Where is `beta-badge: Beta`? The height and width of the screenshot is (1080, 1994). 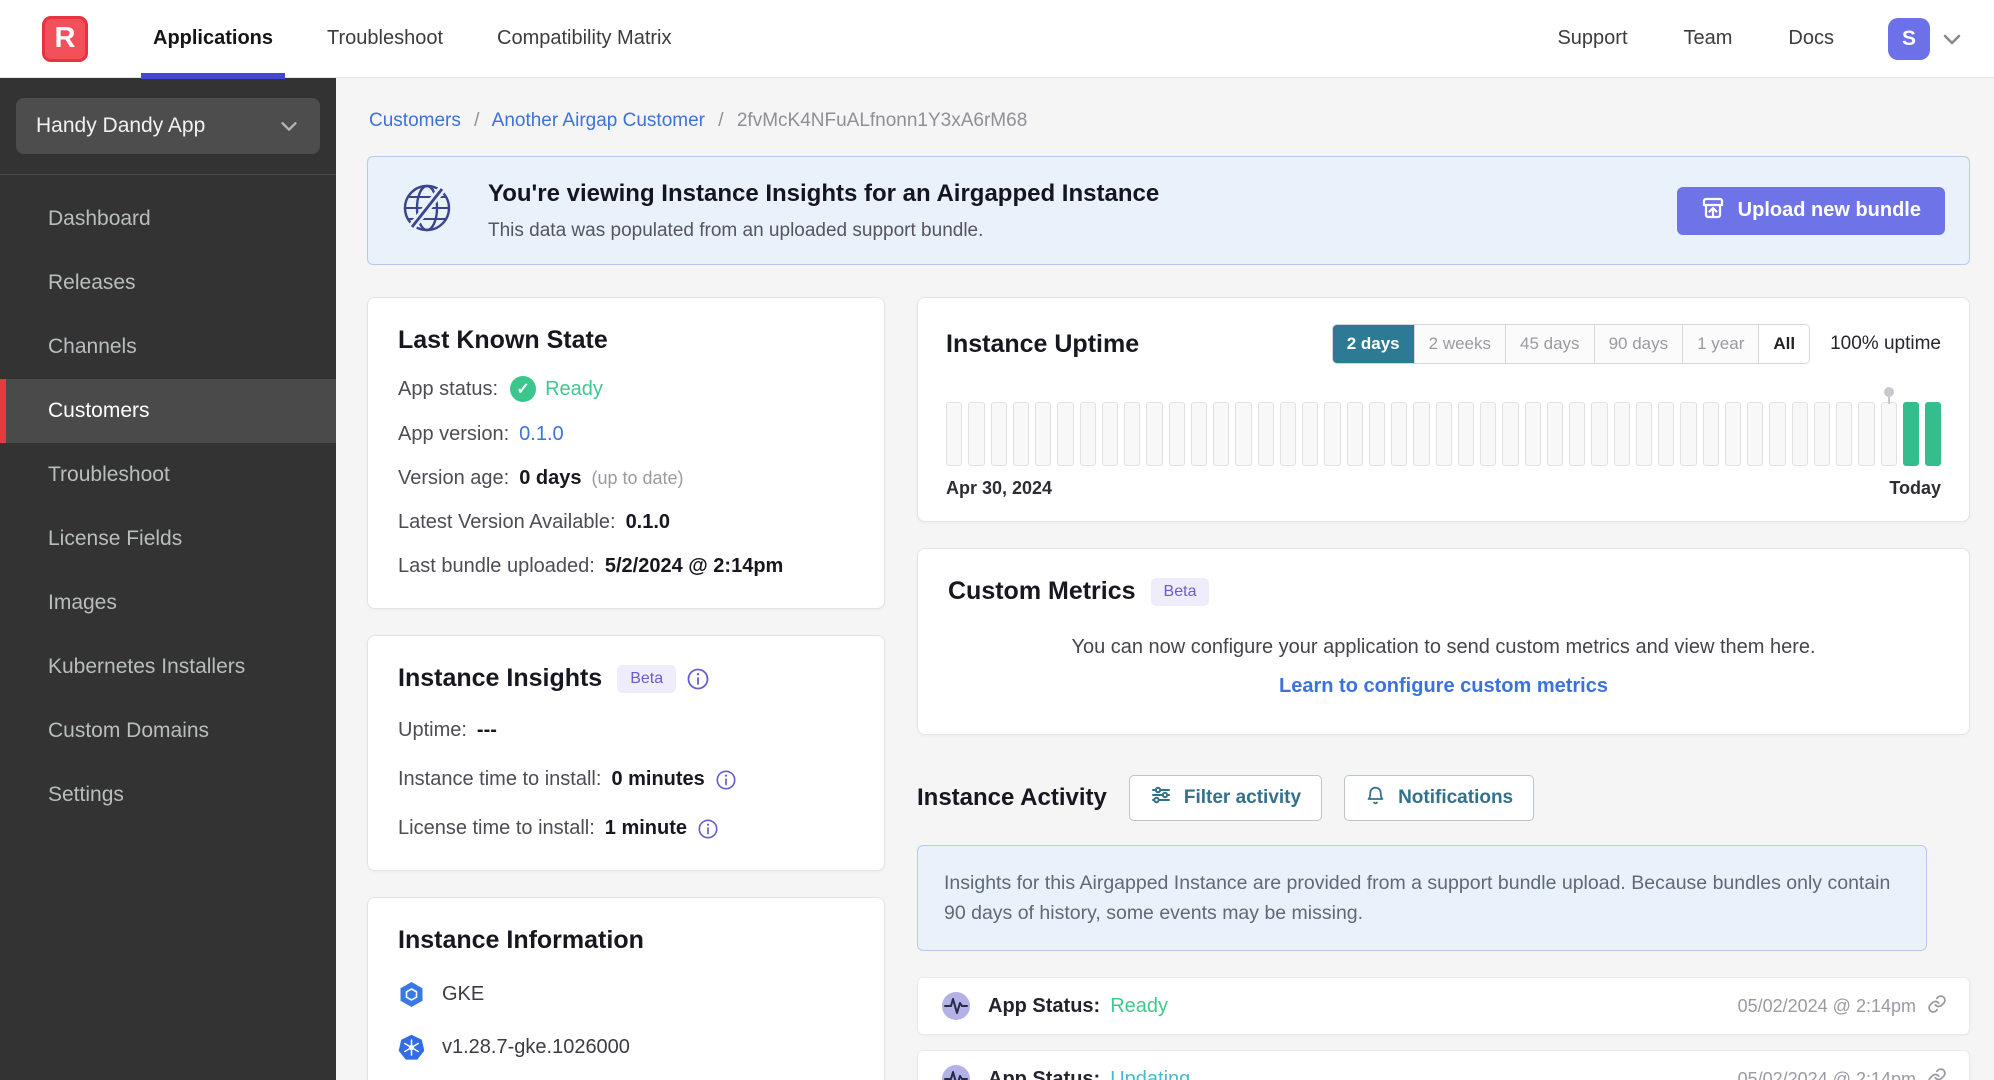 beta-badge: Beta is located at coordinates (1180, 591).